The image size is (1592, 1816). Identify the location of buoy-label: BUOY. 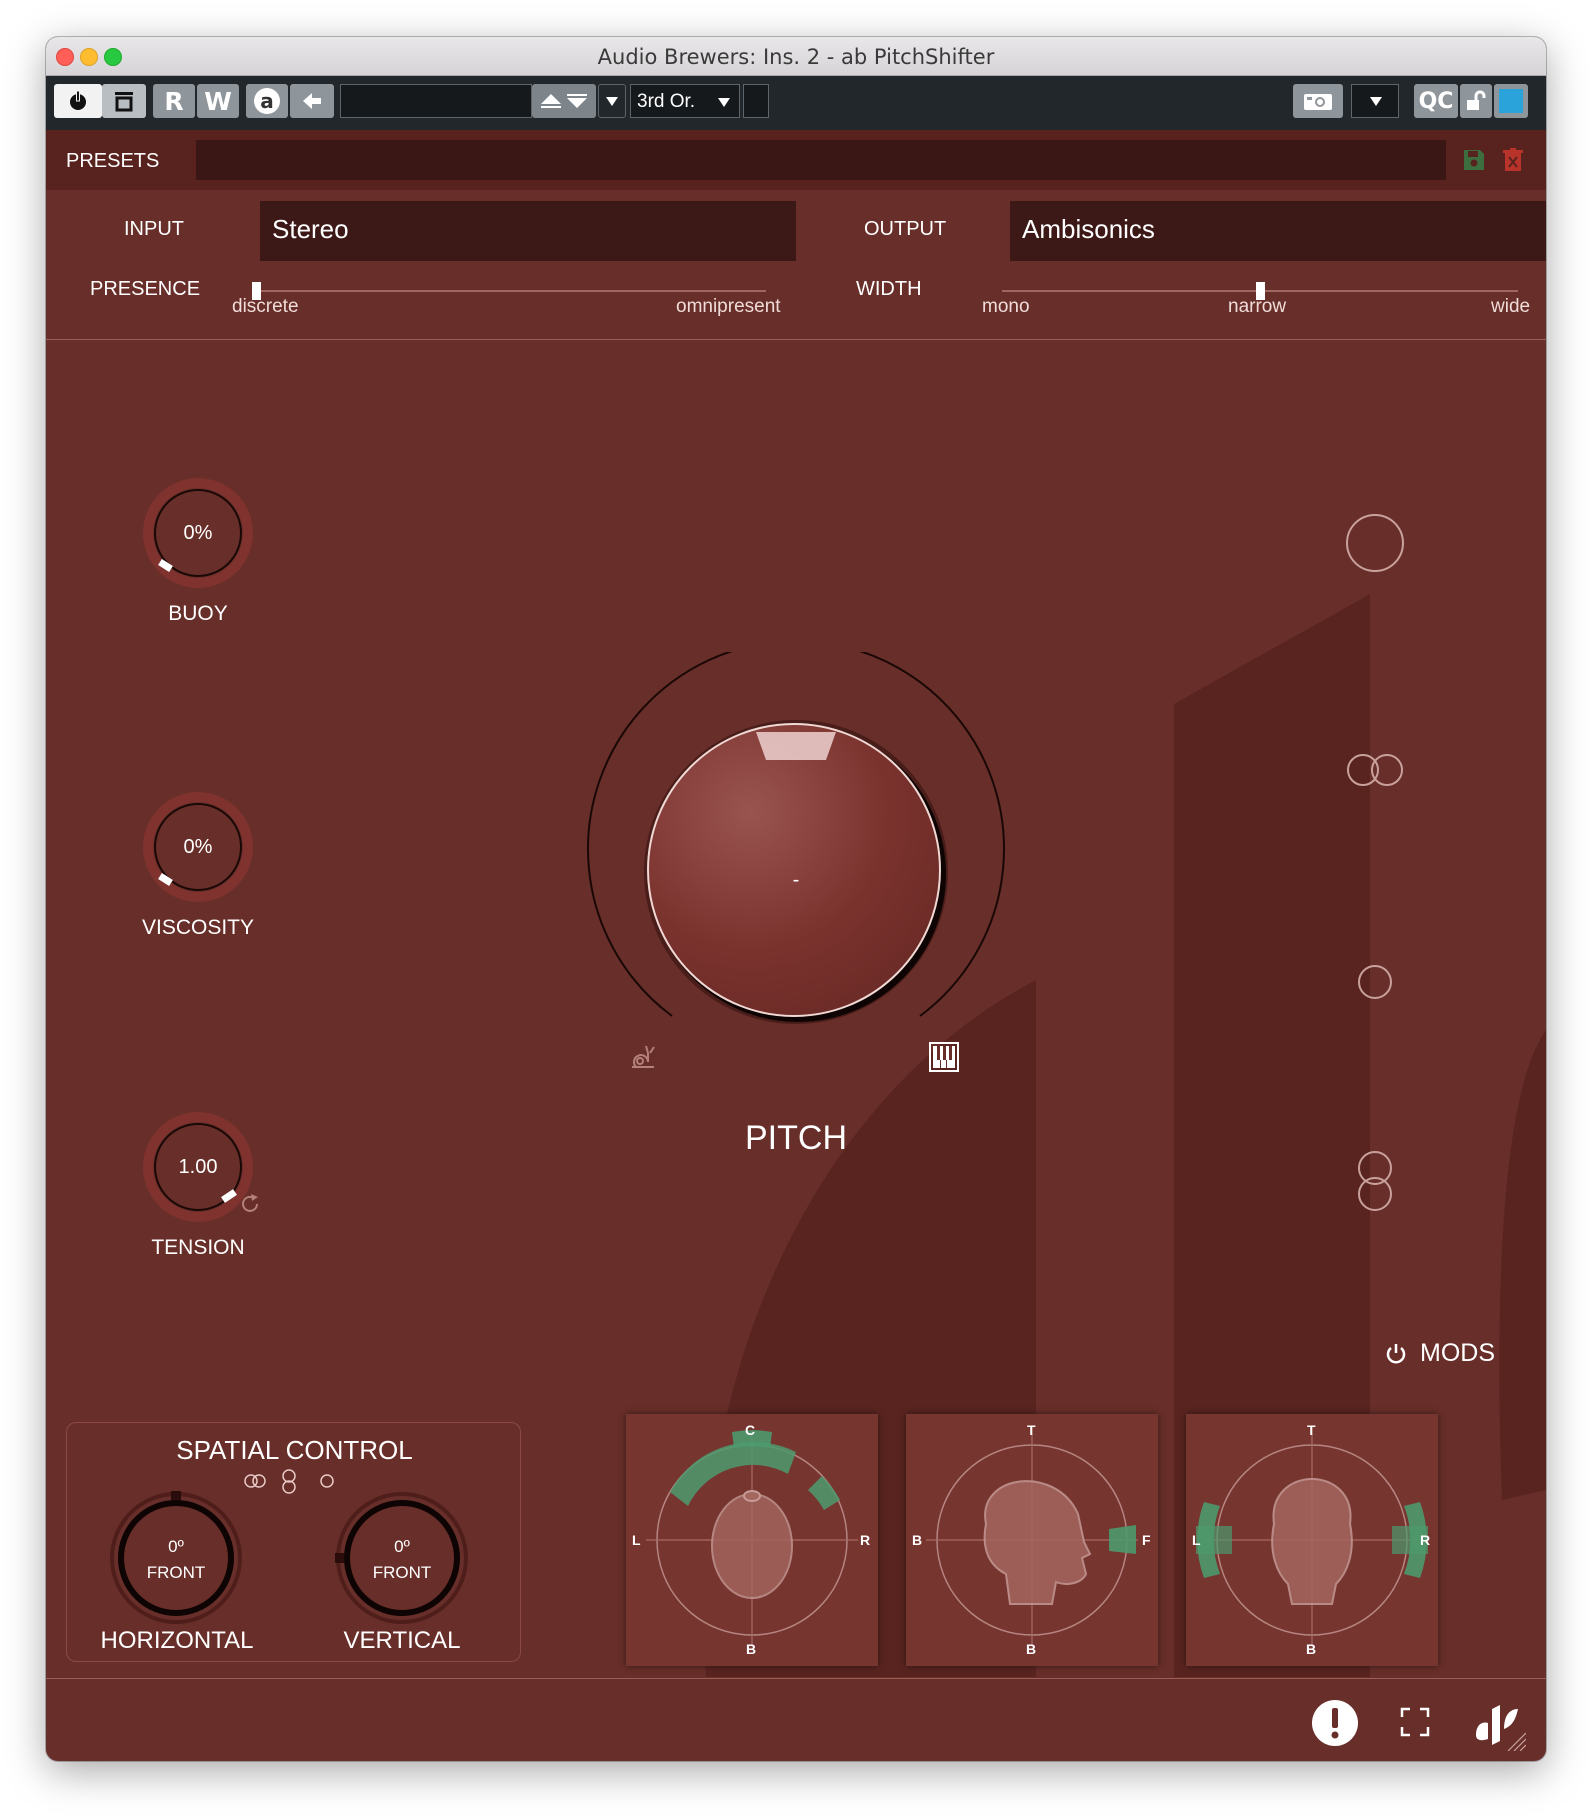
(198, 613).